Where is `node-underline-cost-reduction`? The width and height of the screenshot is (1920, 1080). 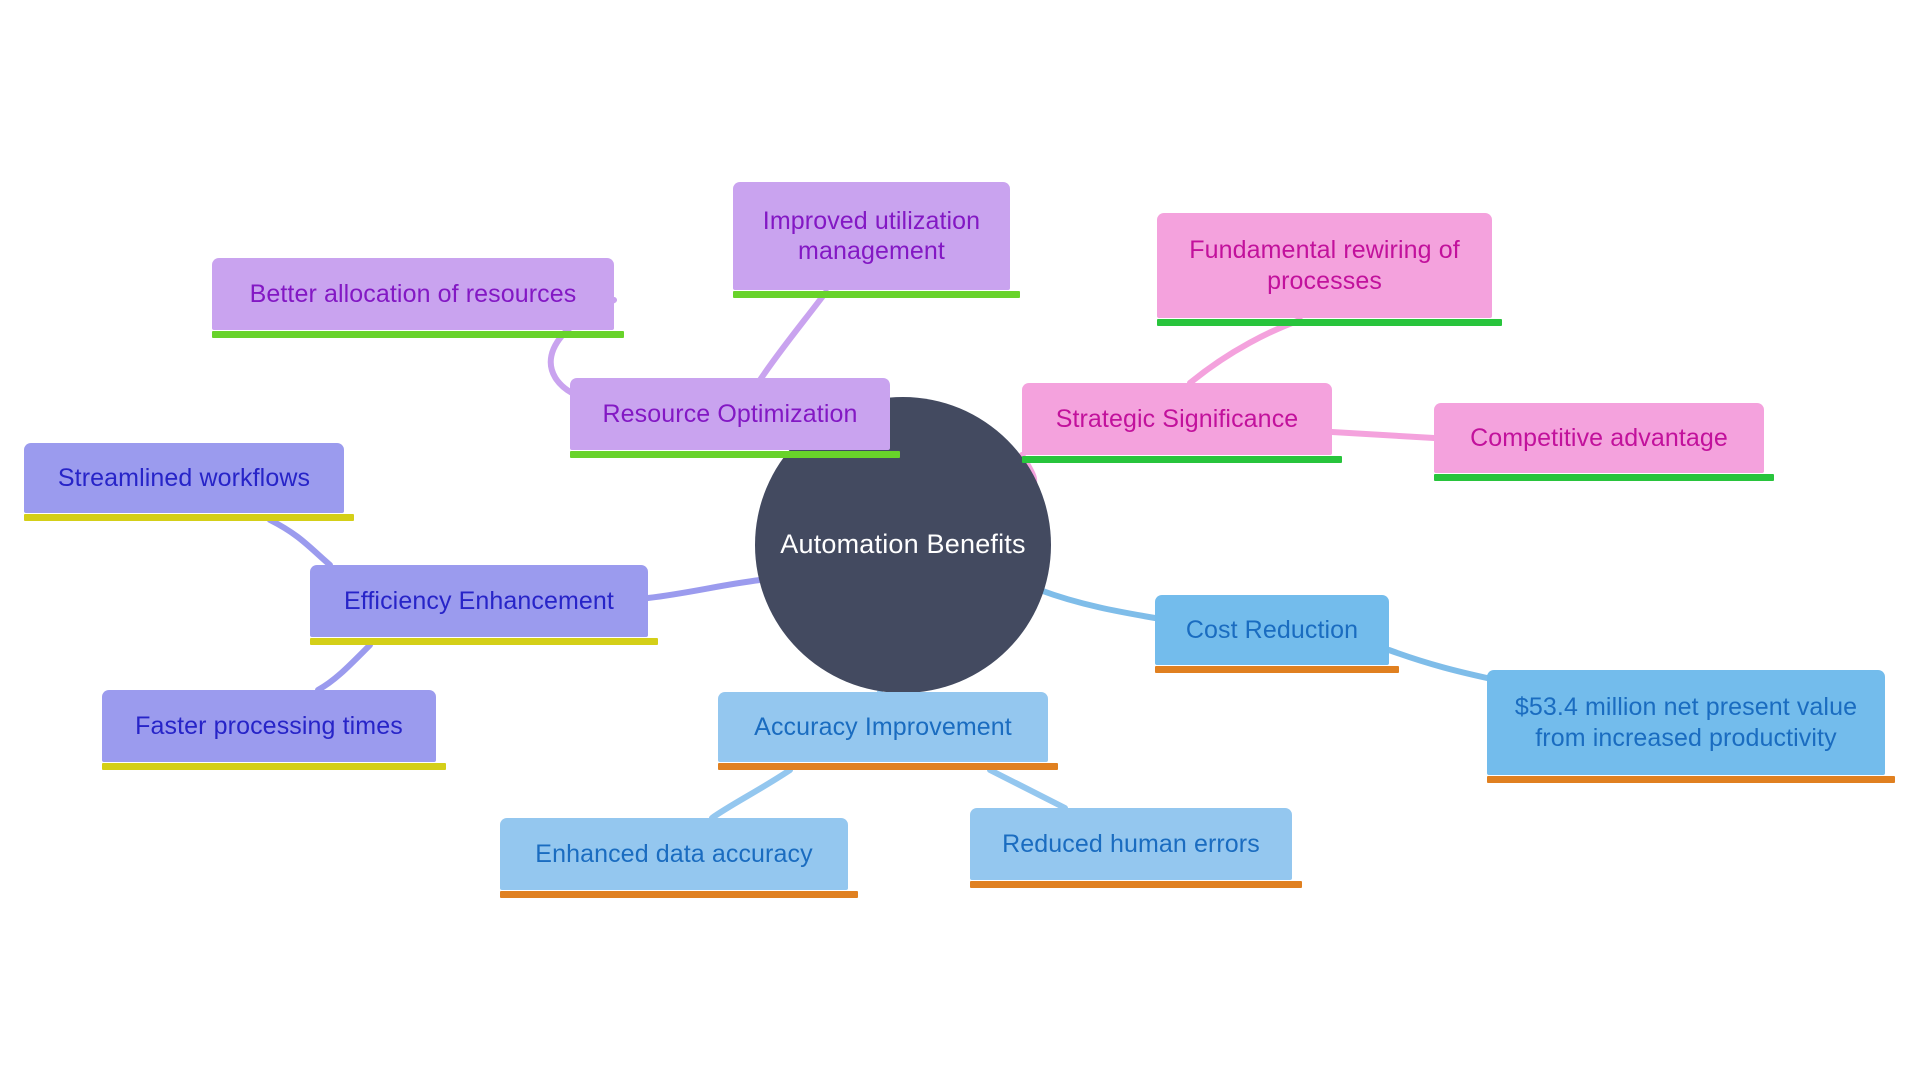 node-underline-cost-reduction is located at coordinates (1277, 669).